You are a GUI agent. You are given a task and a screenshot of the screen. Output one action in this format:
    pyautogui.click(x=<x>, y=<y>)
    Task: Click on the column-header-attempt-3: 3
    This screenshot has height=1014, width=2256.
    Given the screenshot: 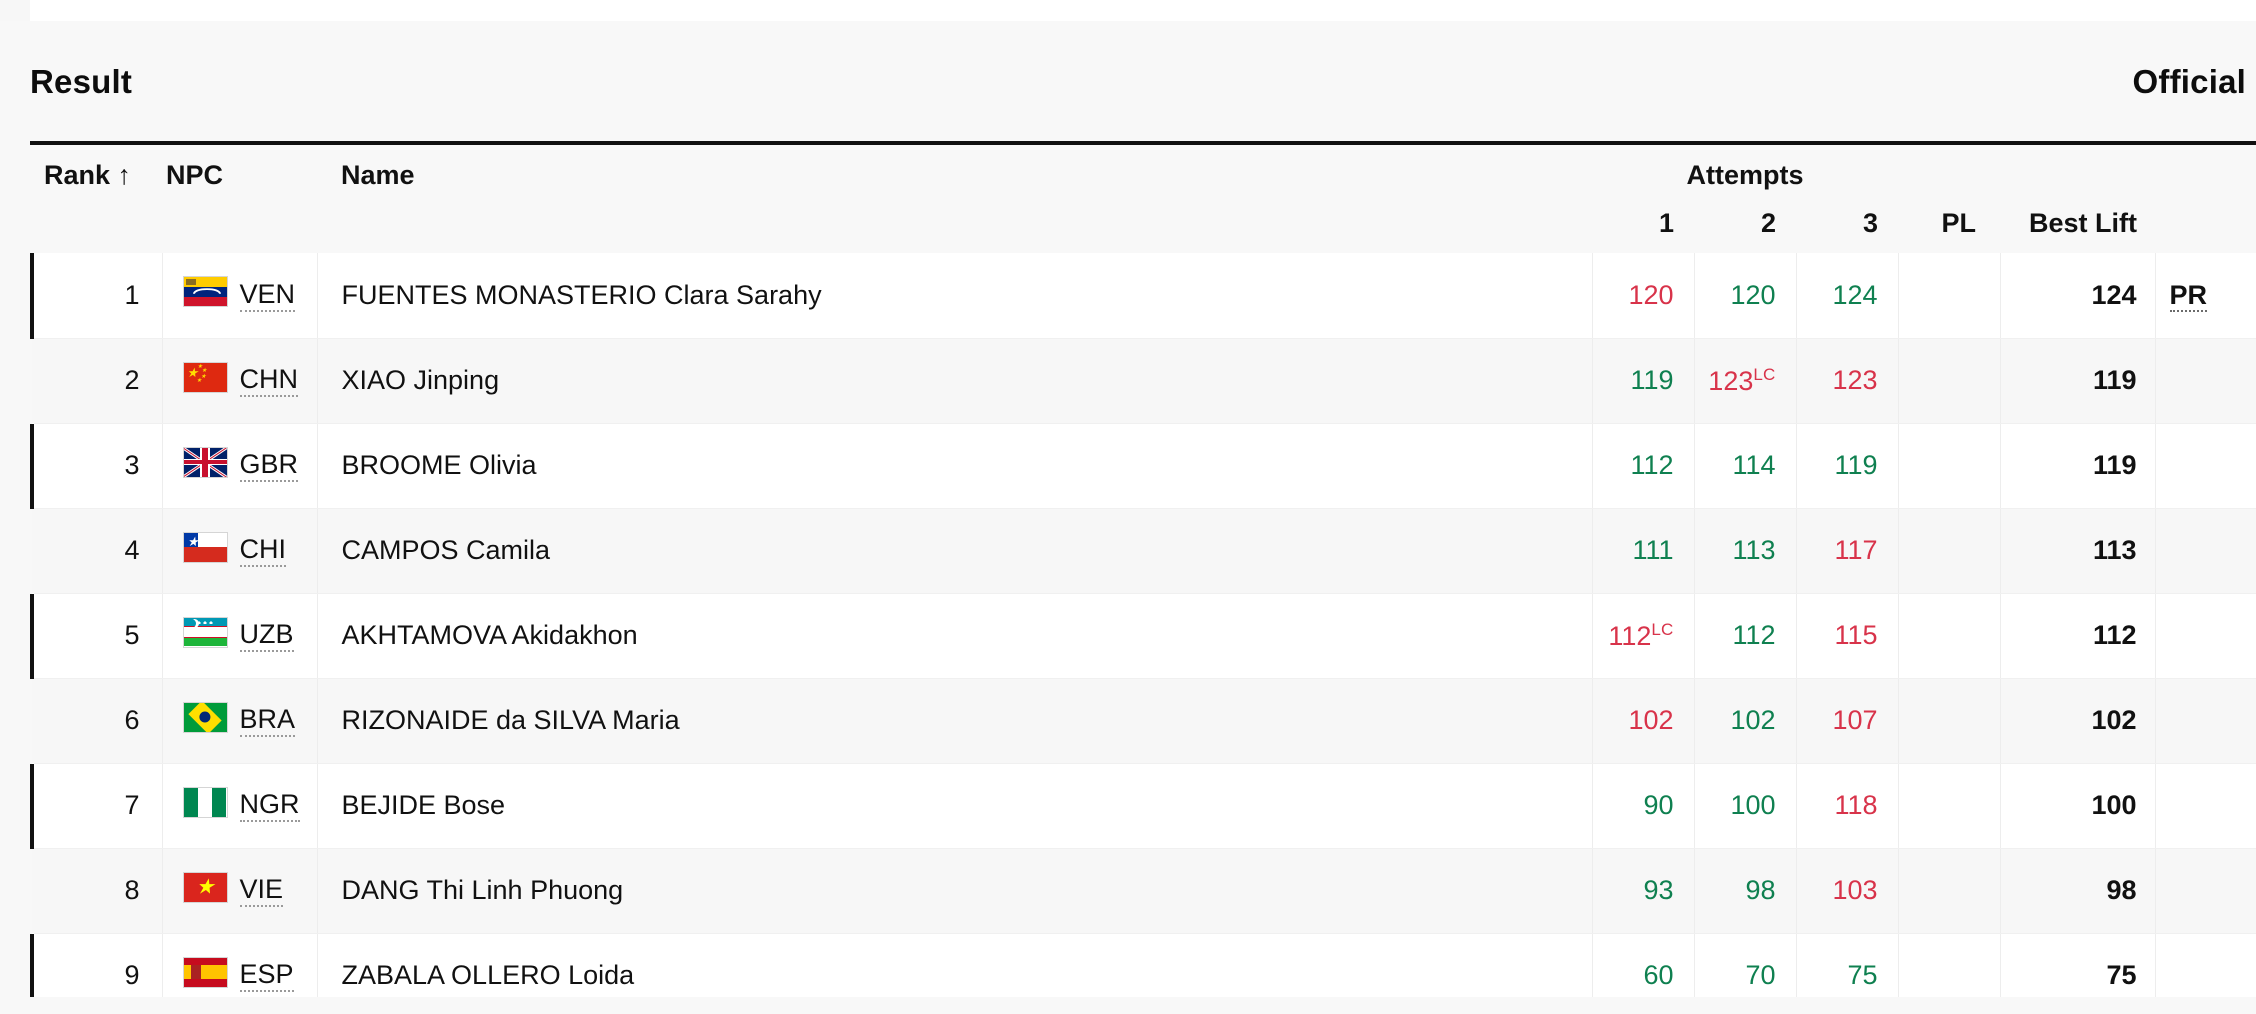 What is the action you would take?
    pyautogui.click(x=1847, y=224)
    